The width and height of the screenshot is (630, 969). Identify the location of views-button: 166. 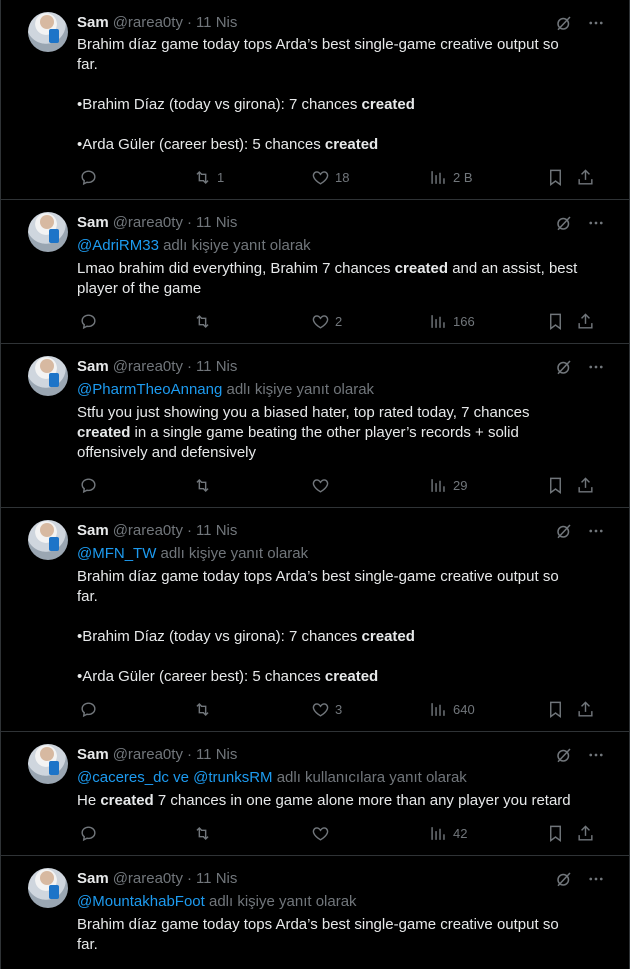
(452, 321).